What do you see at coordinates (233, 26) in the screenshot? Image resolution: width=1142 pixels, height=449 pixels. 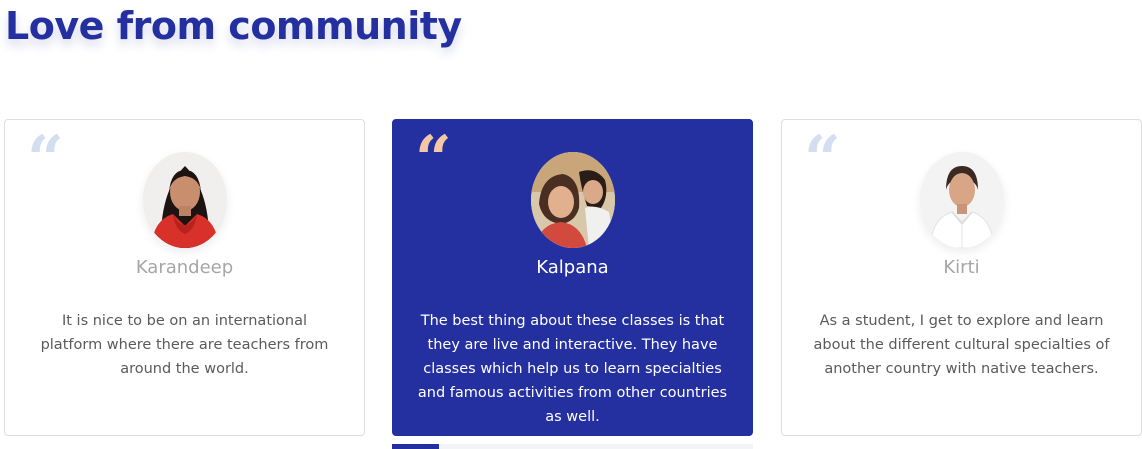 I see `section-title: Love from community` at bounding box center [233, 26].